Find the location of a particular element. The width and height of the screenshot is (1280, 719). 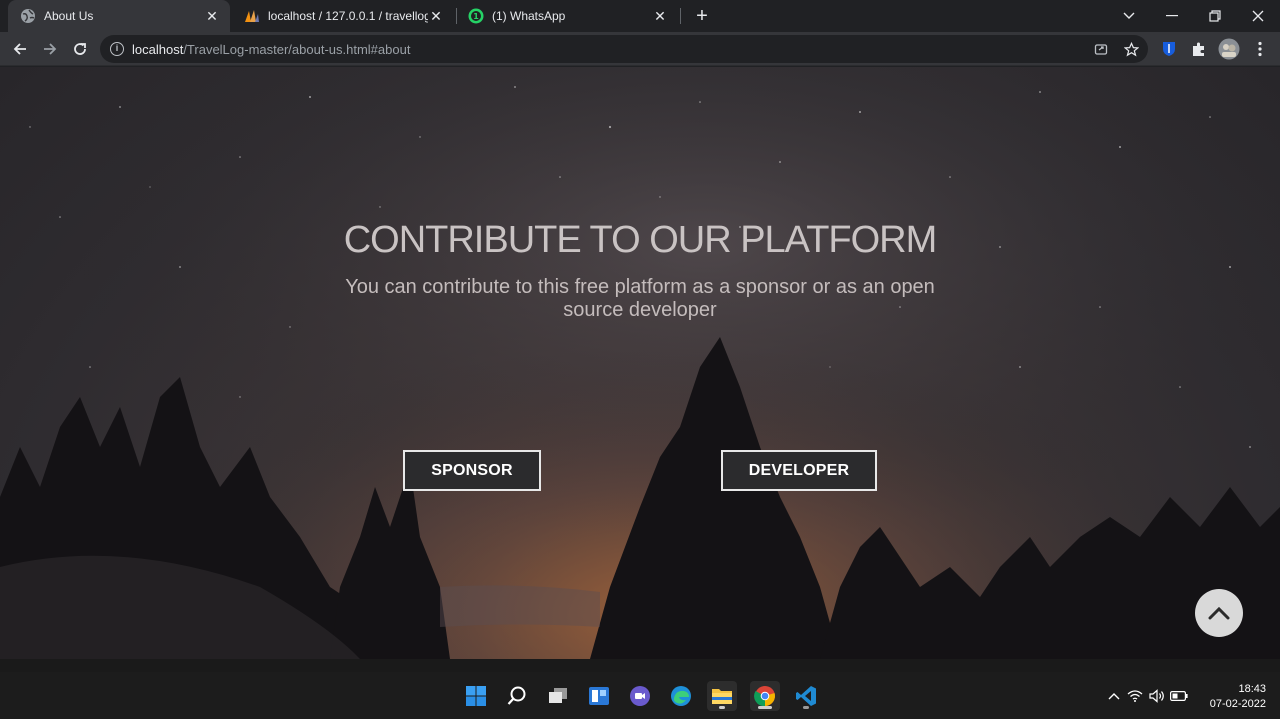

search-icon is located at coordinates (517, 696).